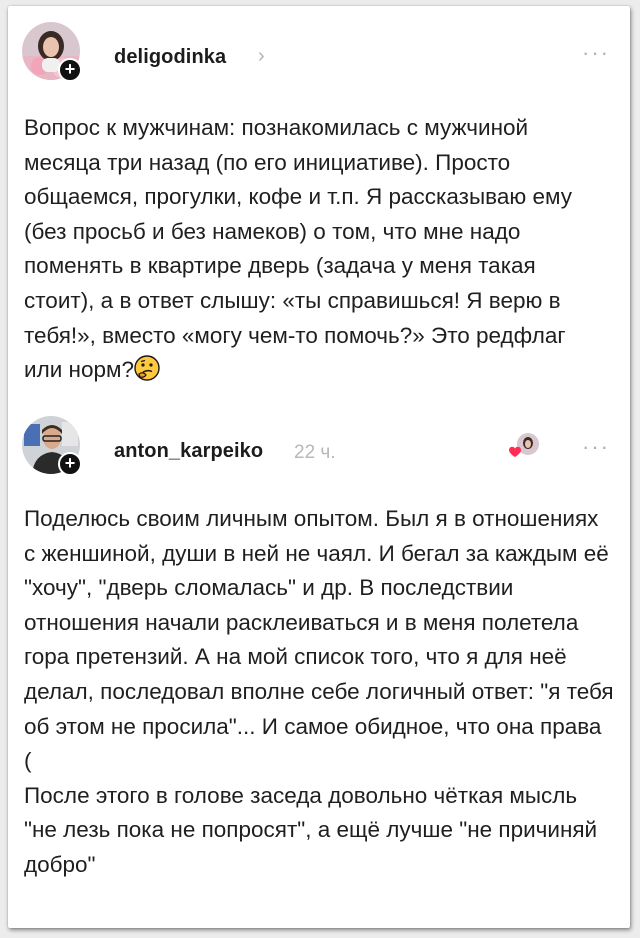 The width and height of the screenshot is (640, 938). What do you see at coordinates (319, 54) in the screenshot?
I see `post-header: + deligodinka › ···` at bounding box center [319, 54].